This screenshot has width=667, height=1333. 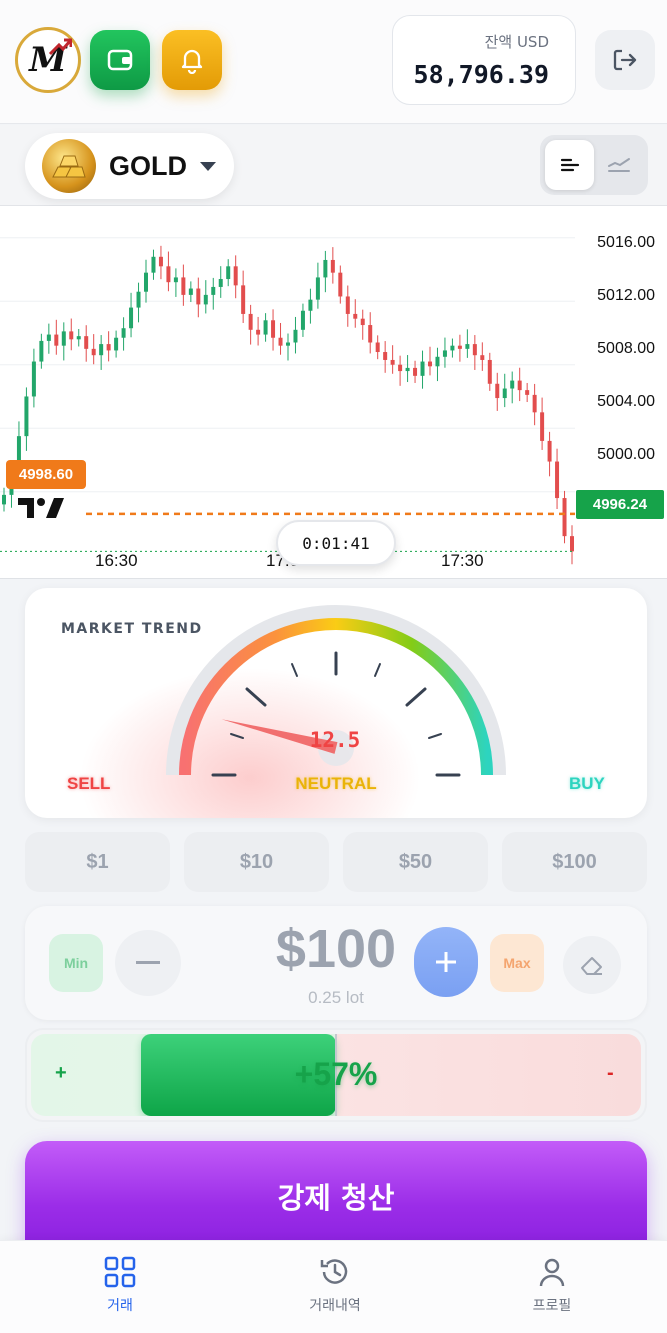 I want to click on countdown-timer: 0:01:41, so click(x=336, y=543).